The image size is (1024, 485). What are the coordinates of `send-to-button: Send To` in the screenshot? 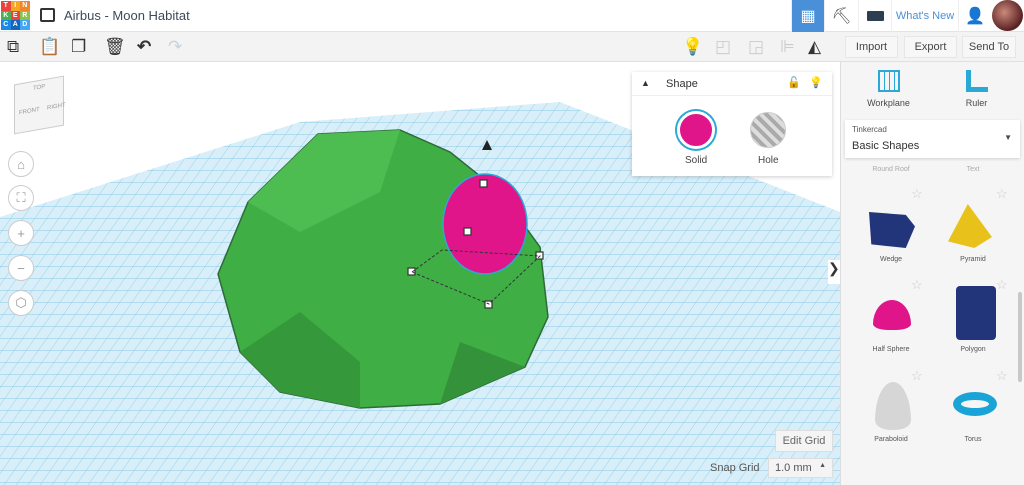 It's located at (989, 47).